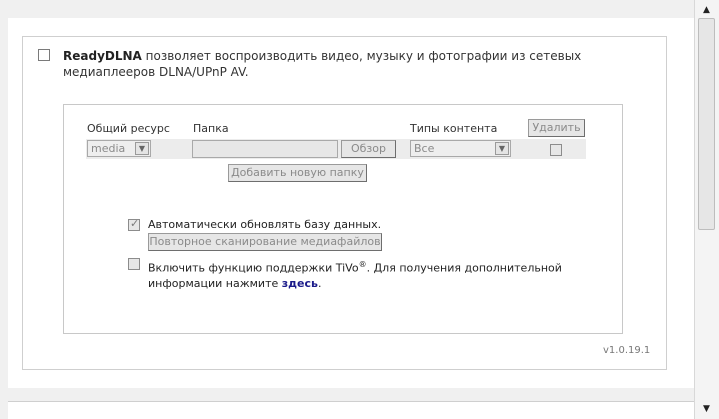 The image size is (719, 419). What do you see at coordinates (556, 128) in the screenshot?
I see `delete-button: Удалить` at bounding box center [556, 128].